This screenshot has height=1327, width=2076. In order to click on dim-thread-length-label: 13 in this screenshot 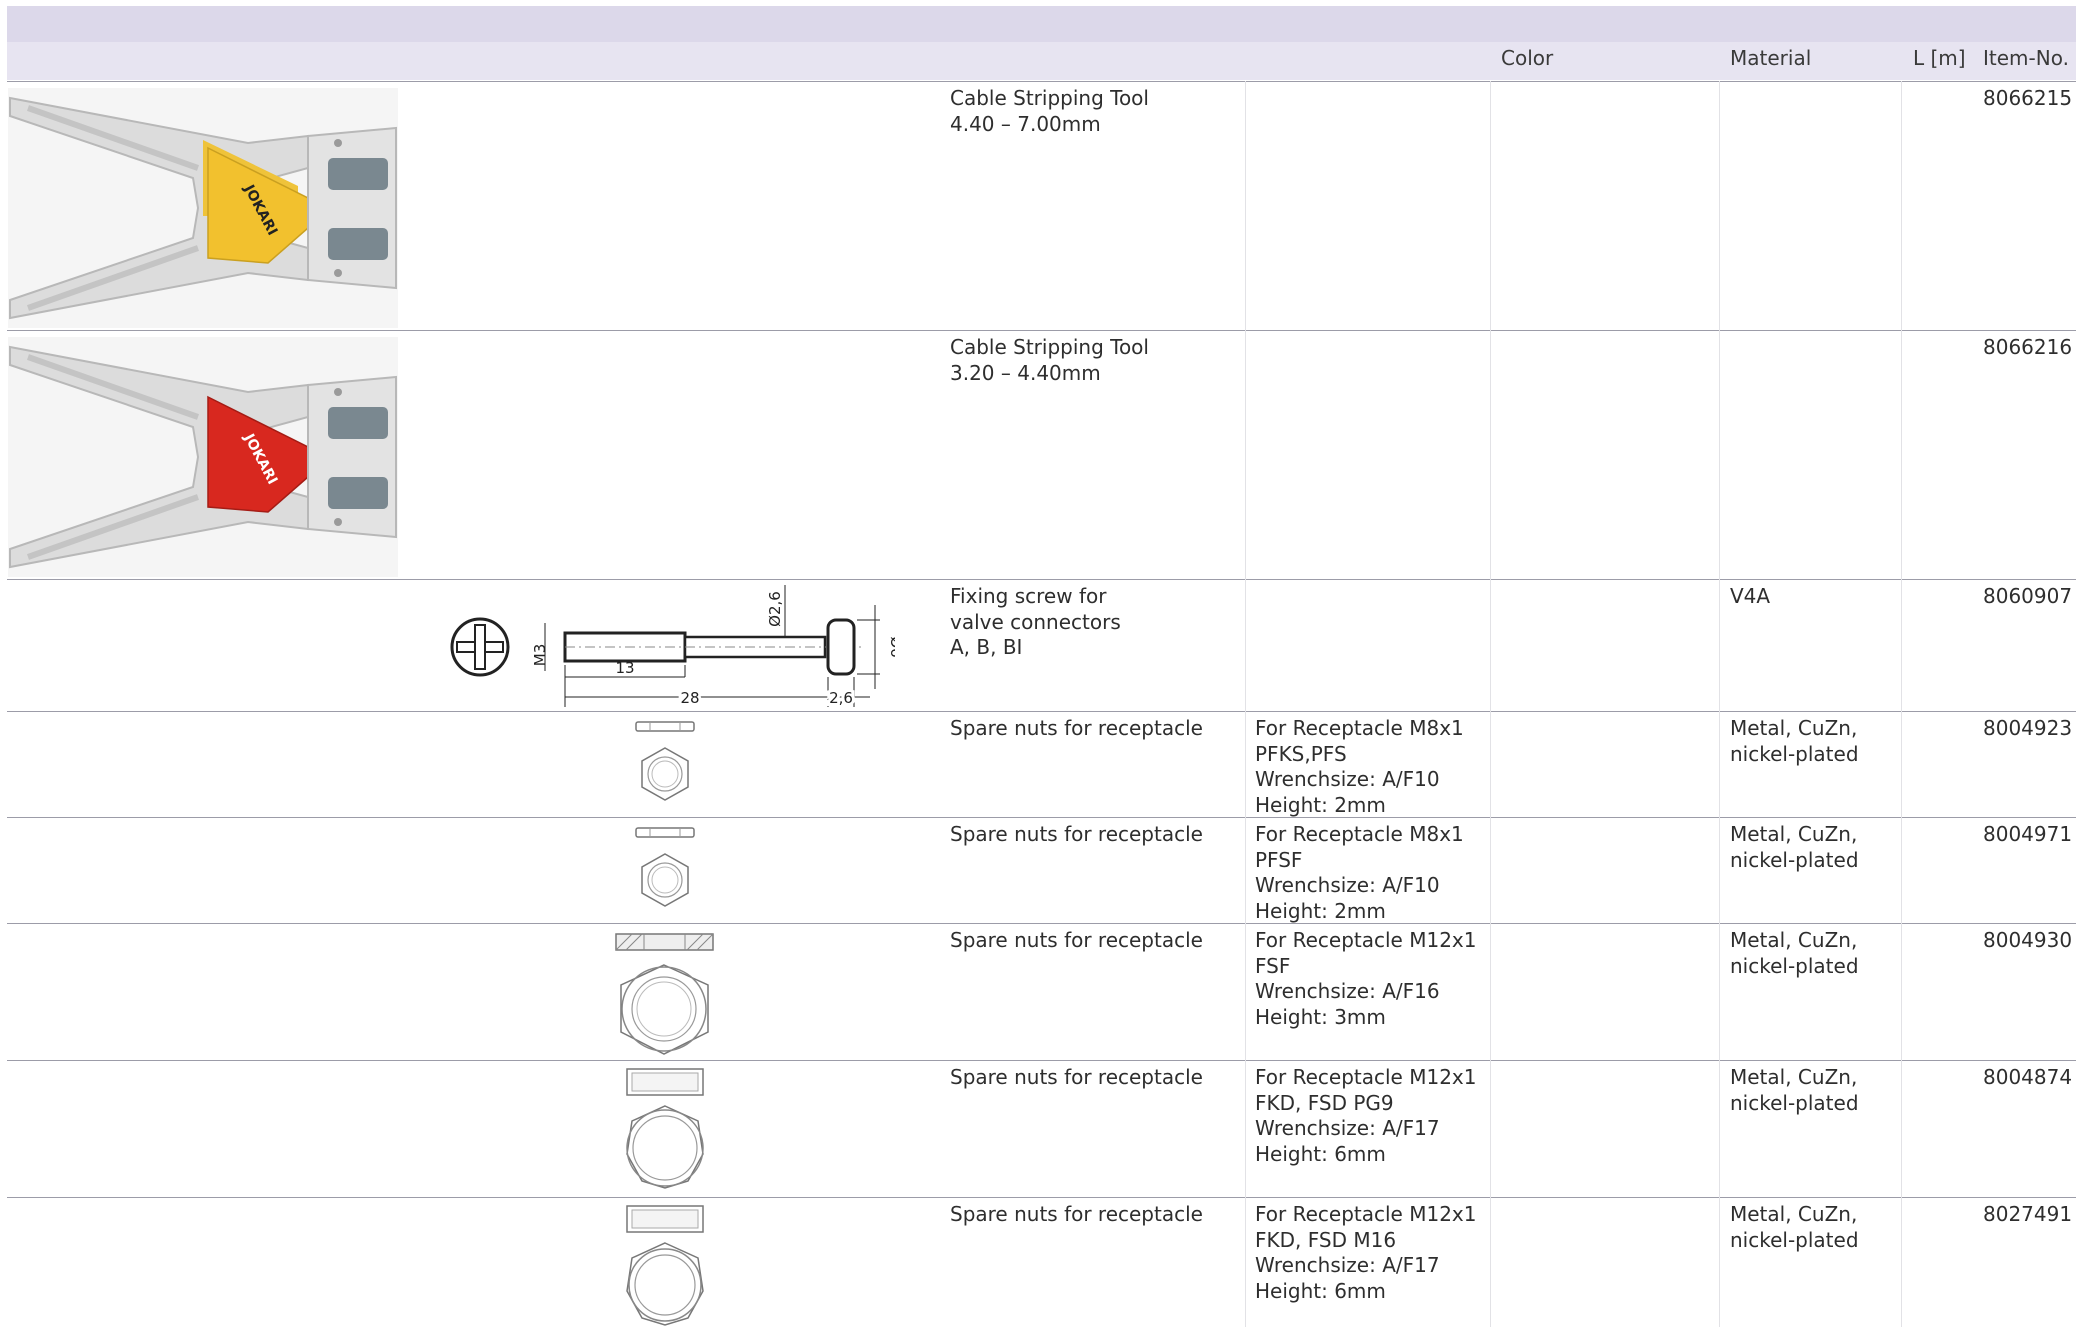, I will do `click(624, 668)`.